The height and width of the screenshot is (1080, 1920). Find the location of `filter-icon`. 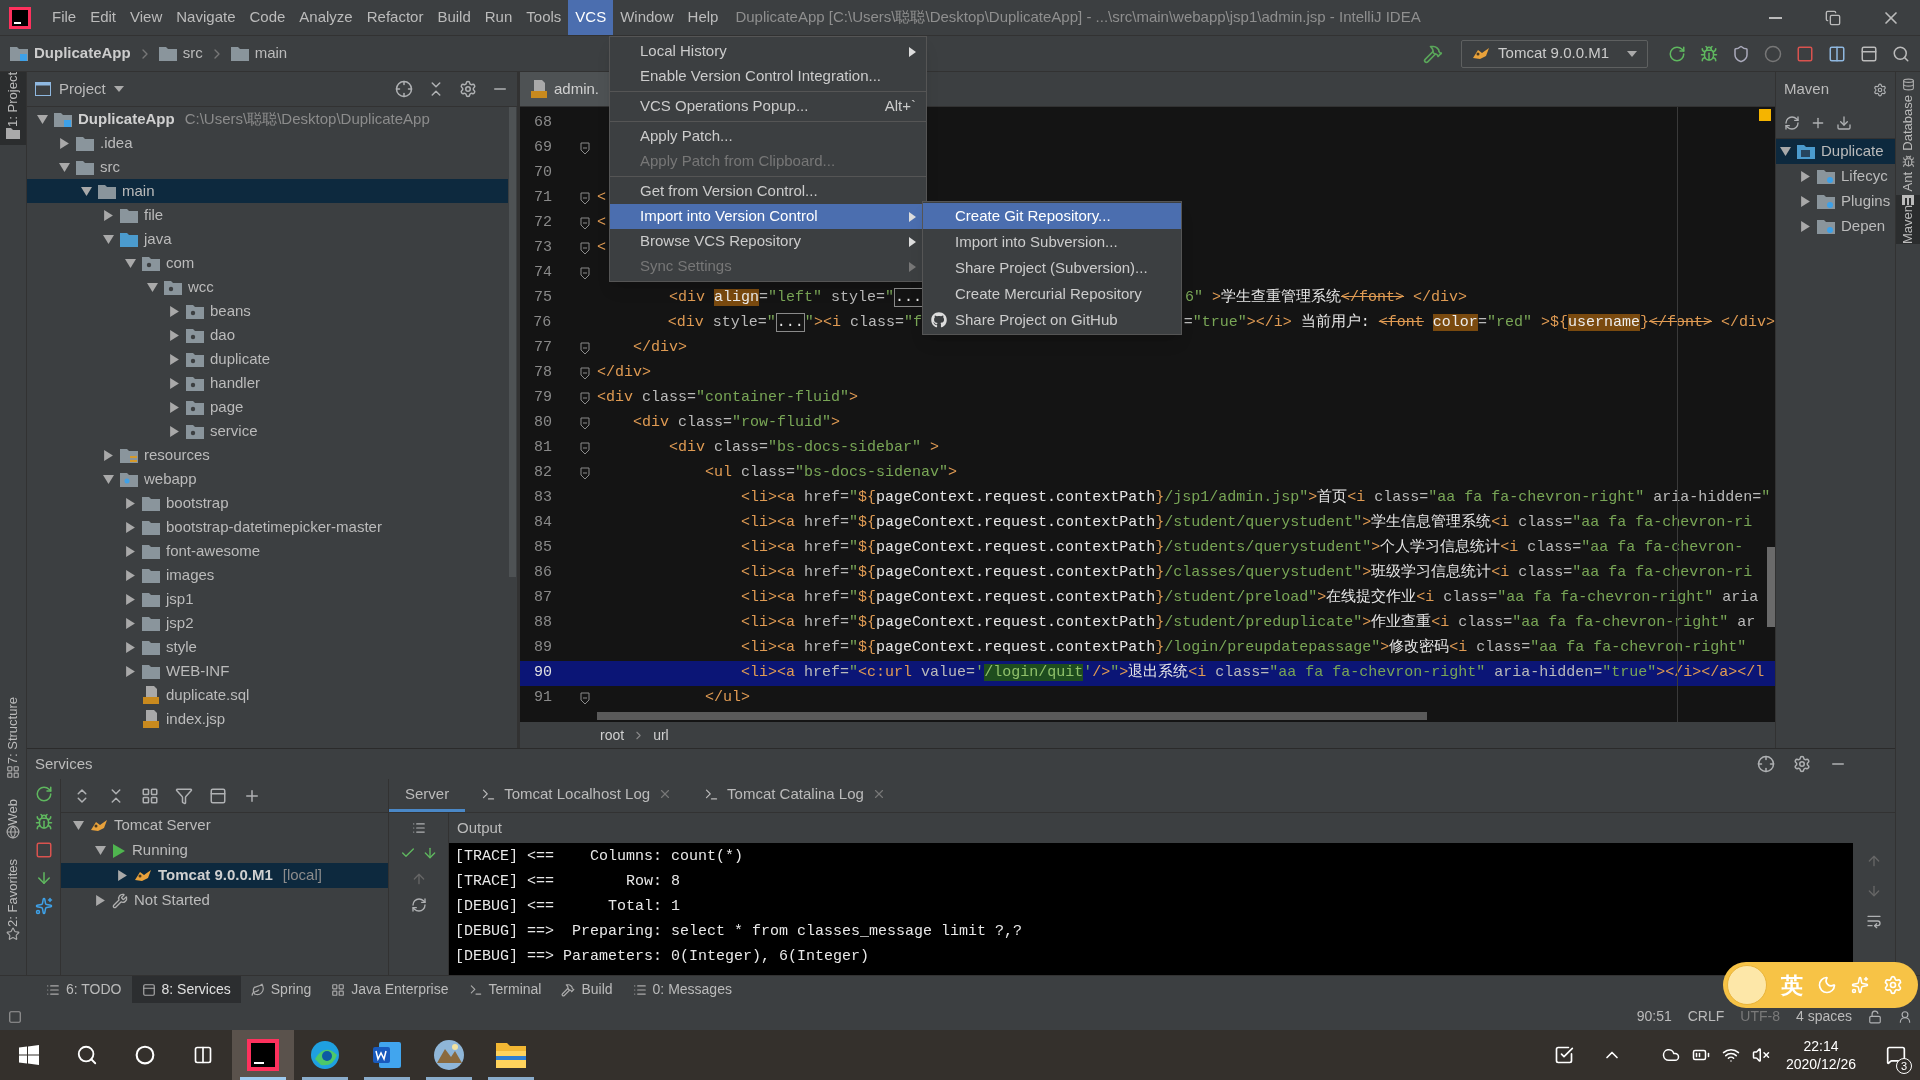

filter-icon is located at coordinates (184, 795).